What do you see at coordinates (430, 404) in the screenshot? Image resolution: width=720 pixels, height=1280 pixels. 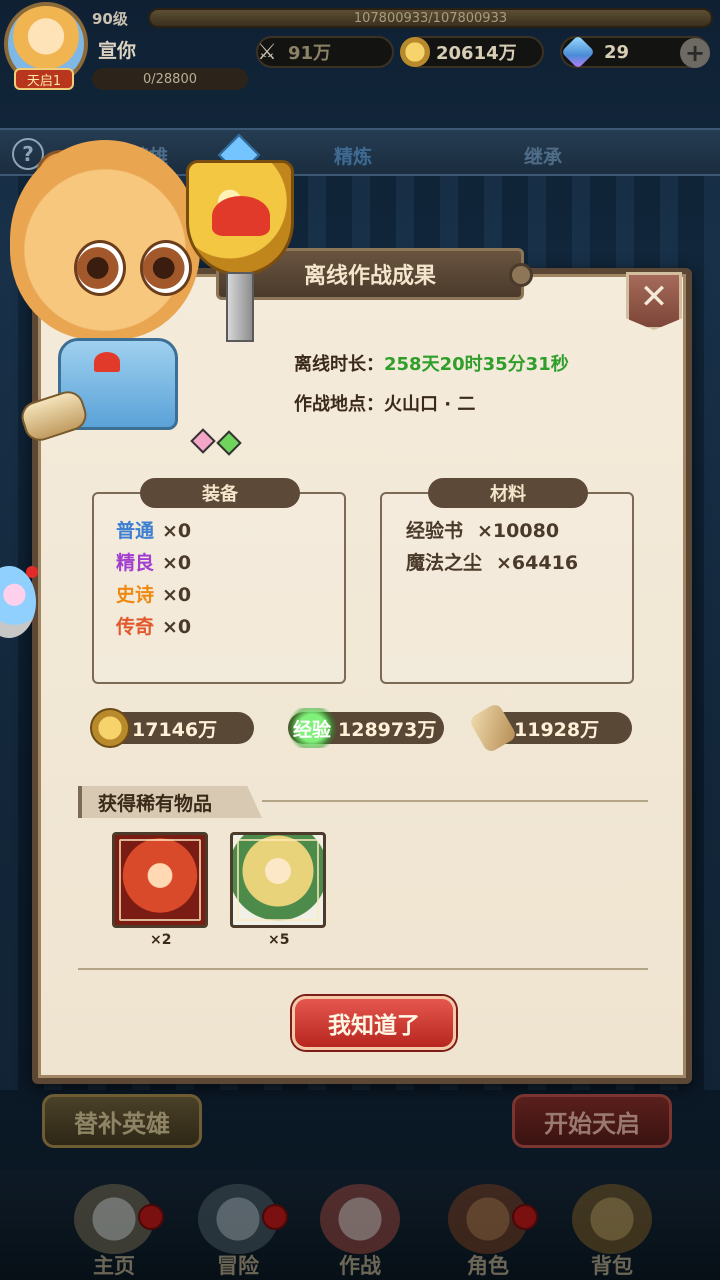 I see `location-value: 火山口 · 二` at bounding box center [430, 404].